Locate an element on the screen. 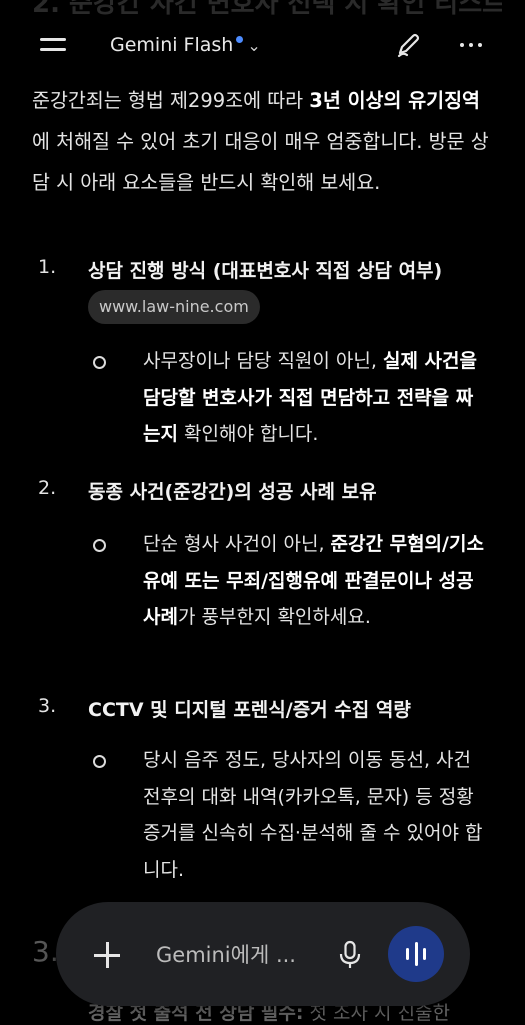  mic-icon is located at coordinates (350, 955).